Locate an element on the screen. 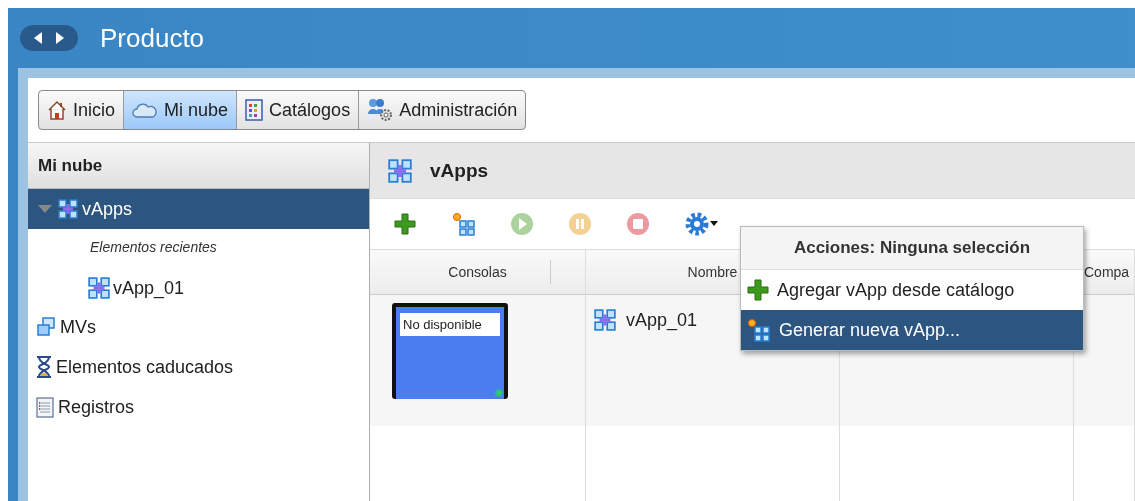  sidebar-item: MVs is located at coordinates (198, 327).